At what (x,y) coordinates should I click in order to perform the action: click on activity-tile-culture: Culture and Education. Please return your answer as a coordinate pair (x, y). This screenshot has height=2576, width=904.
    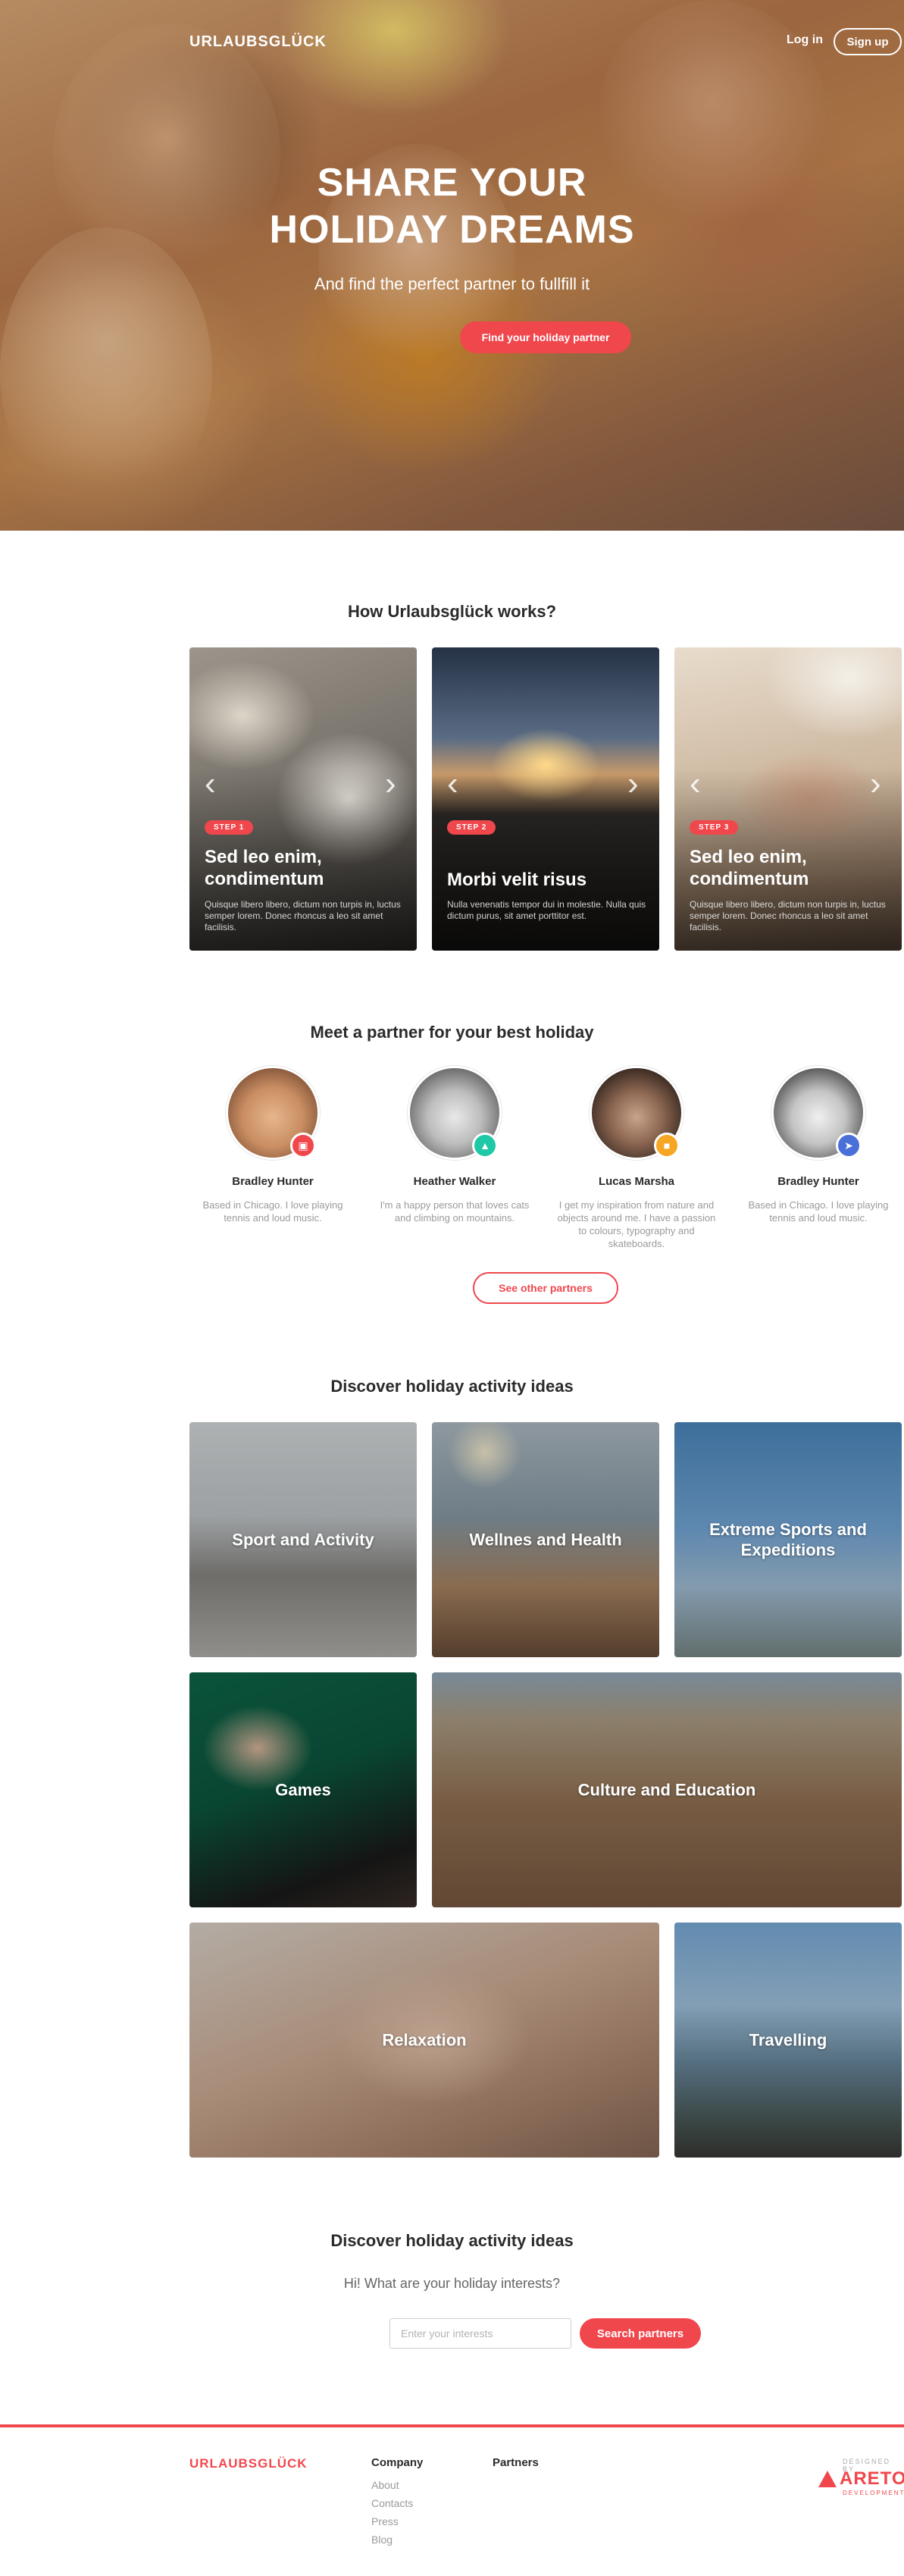
    Looking at the image, I should click on (667, 1789).